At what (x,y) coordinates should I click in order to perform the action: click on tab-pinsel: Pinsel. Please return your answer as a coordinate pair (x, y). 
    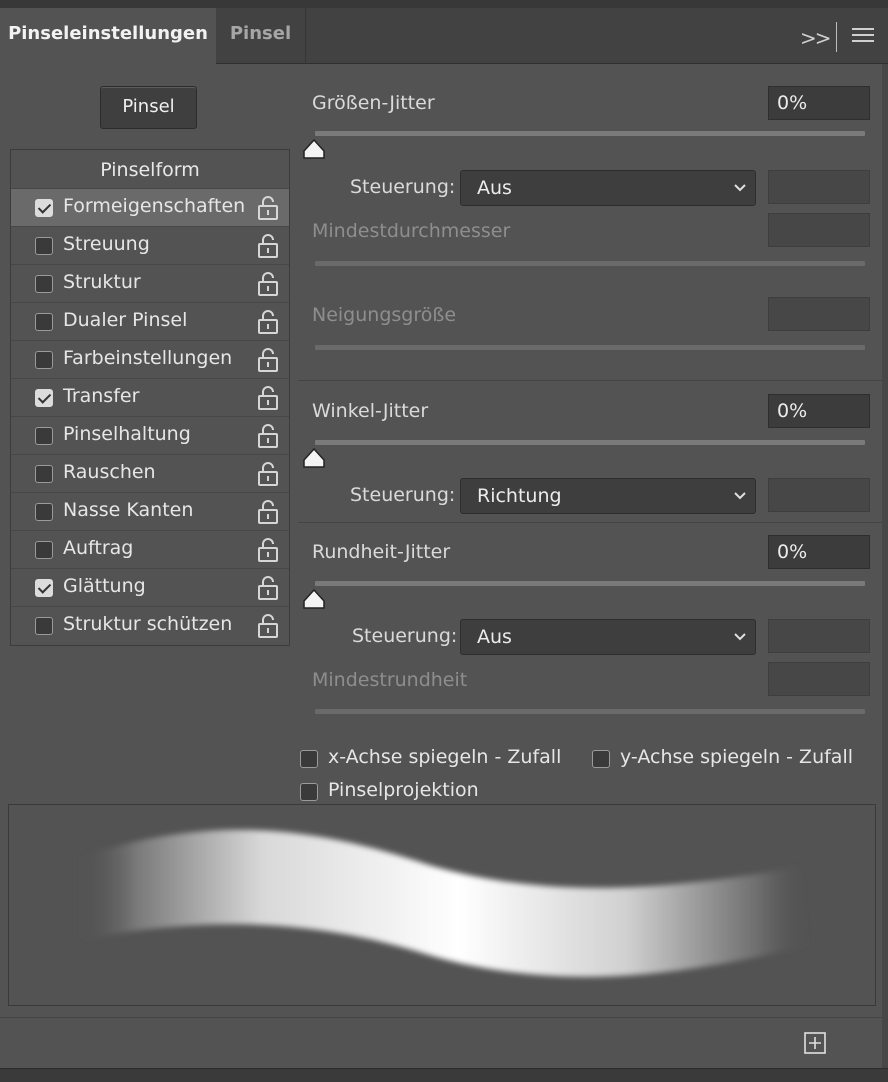
    Looking at the image, I should click on (261, 36).